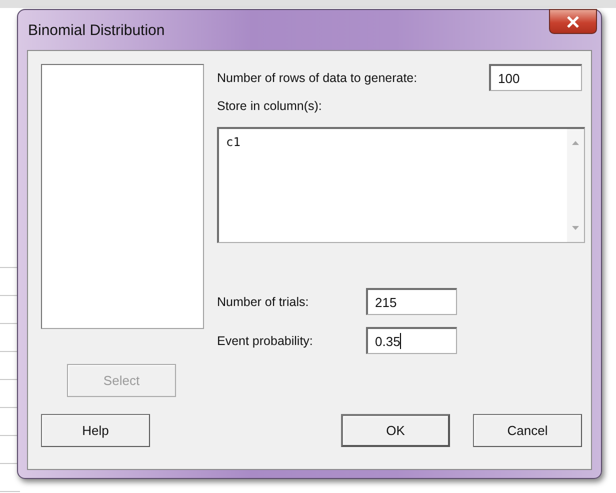 The width and height of the screenshot is (616, 493). What do you see at coordinates (96, 30) in the screenshot?
I see `window-title: Binomial Distribution` at bounding box center [96, 30].